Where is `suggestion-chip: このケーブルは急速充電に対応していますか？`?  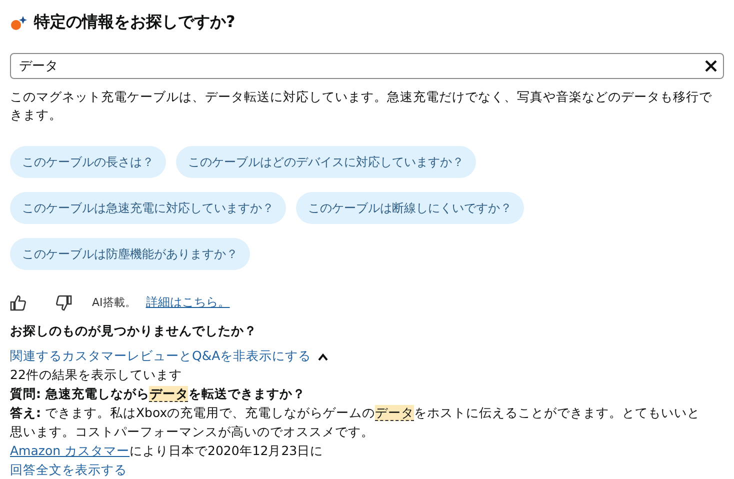 suggestion-chip: このケーブルは急速充電に対応していますか？ is located at coordinates (148, 208).